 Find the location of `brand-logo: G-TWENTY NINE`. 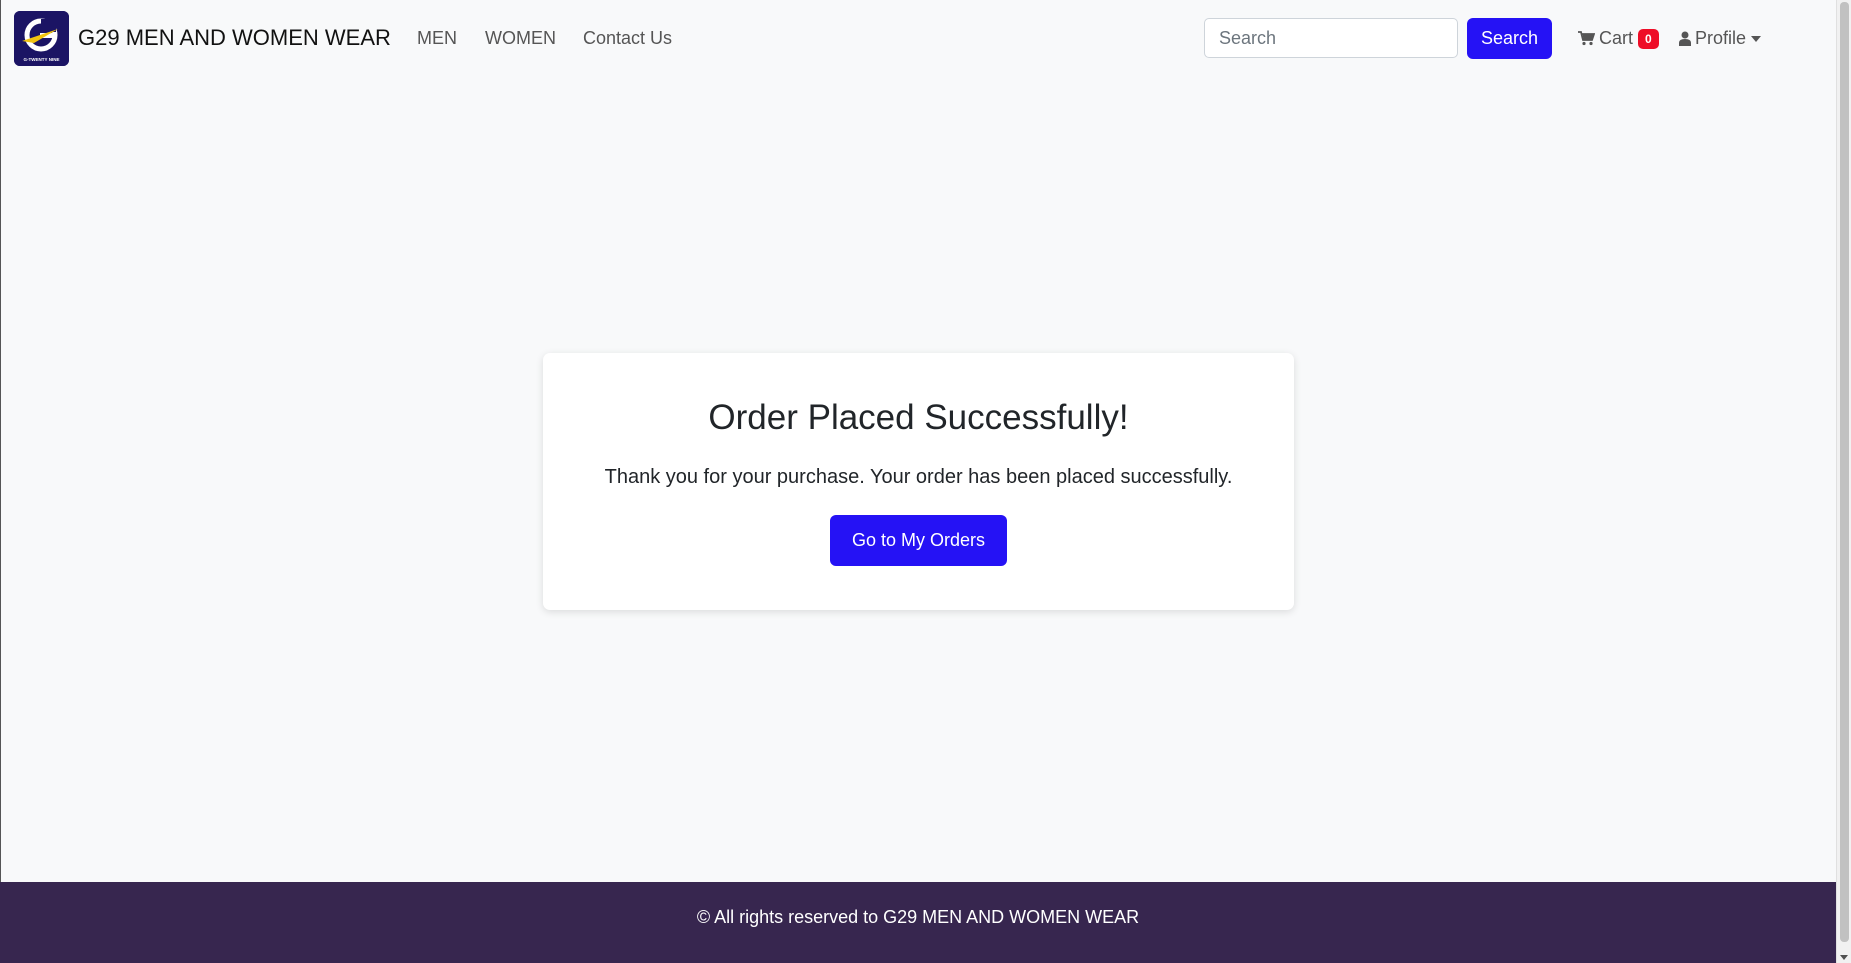

brand-logo: G-TWENTY NINE is located at coordinates (41, 38).